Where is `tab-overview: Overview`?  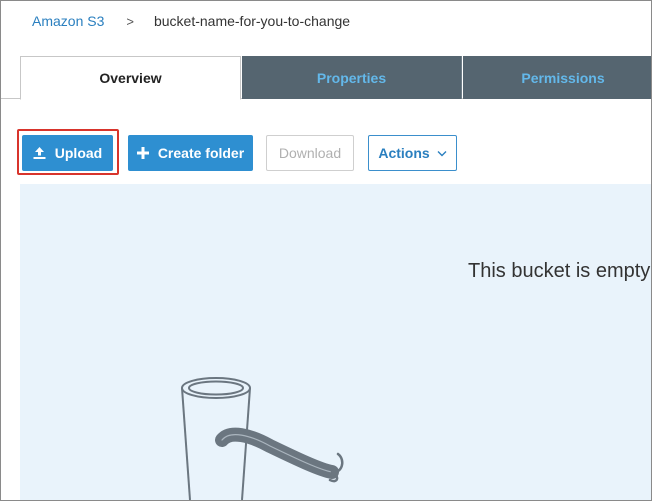 tab-overview: Overview is located at coordinates (130, 78).